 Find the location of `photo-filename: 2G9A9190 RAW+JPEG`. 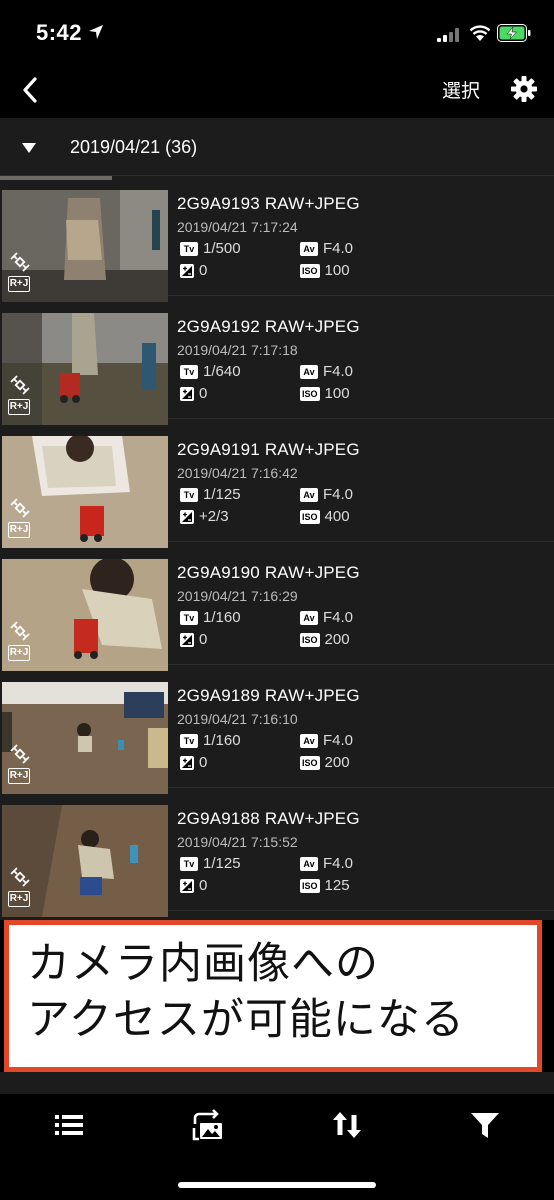

photo-filename: 2G9A9190 RAW+JPEG is located at coordinates (268, 572).